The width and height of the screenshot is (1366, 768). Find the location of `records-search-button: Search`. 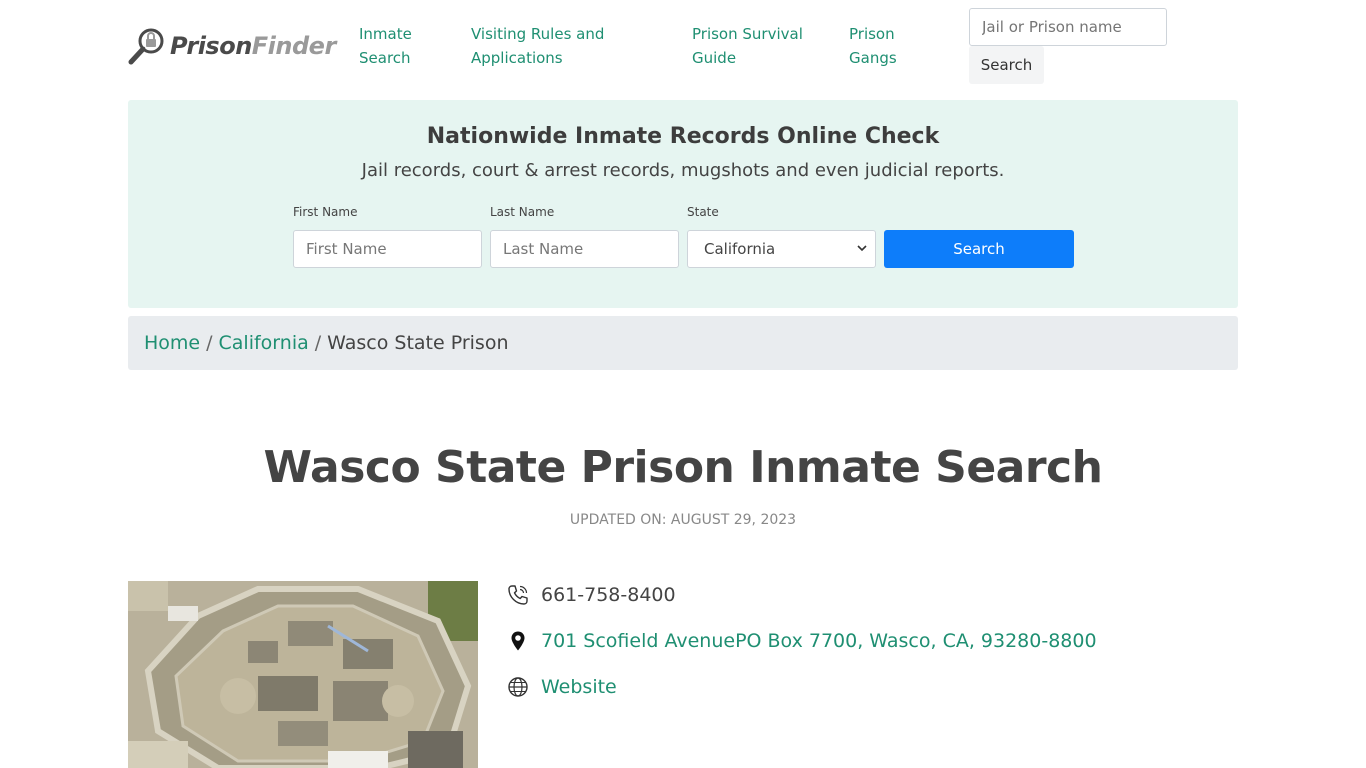

records-search-button: Search is located at coordinates (979, 249).